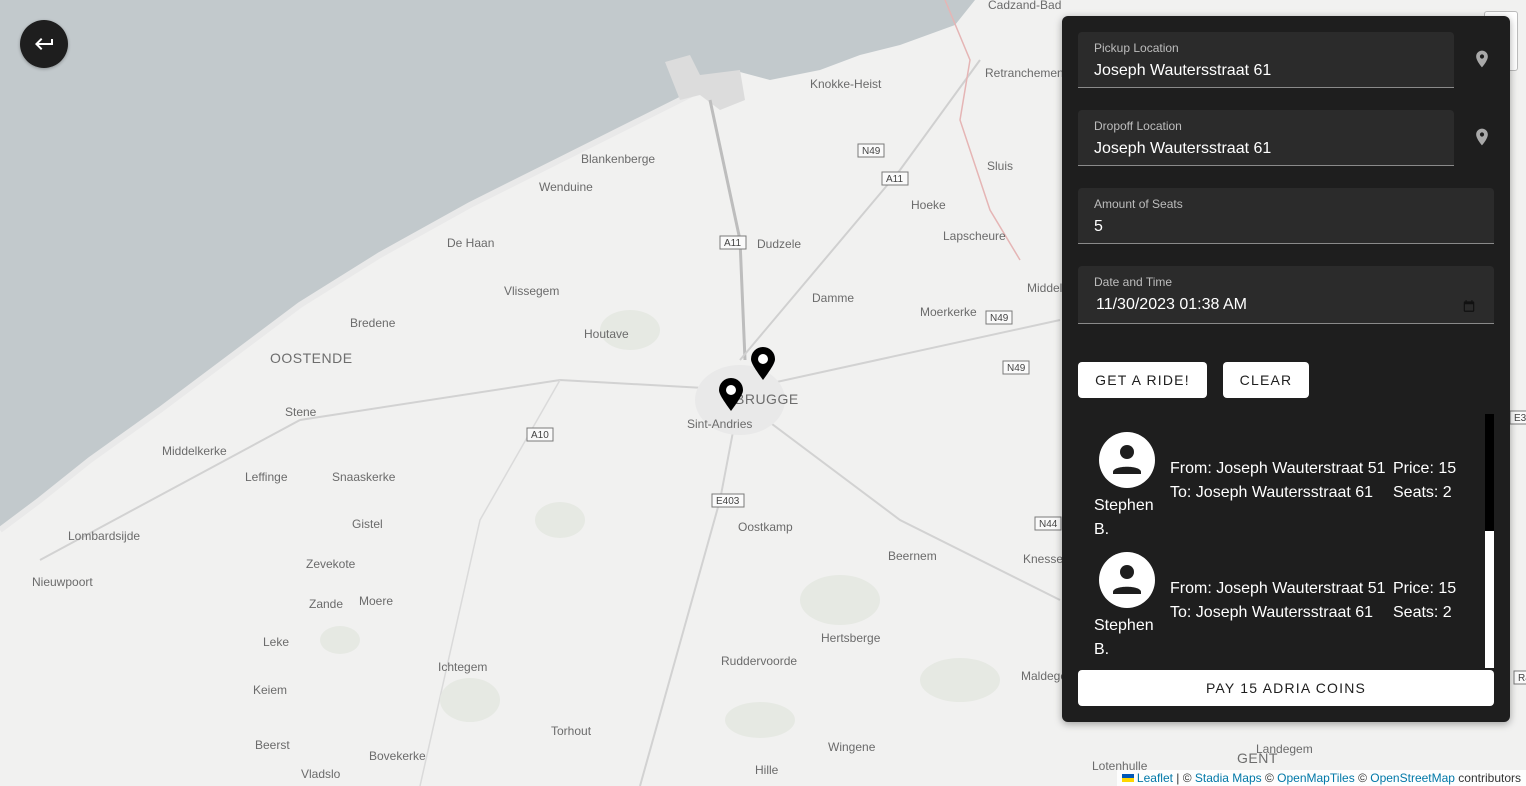 Image resolution: width=1526 pixels, height=786 pixels. I want to click on openstreetmap-link: OpenStreetMap, so click(1412, 778).